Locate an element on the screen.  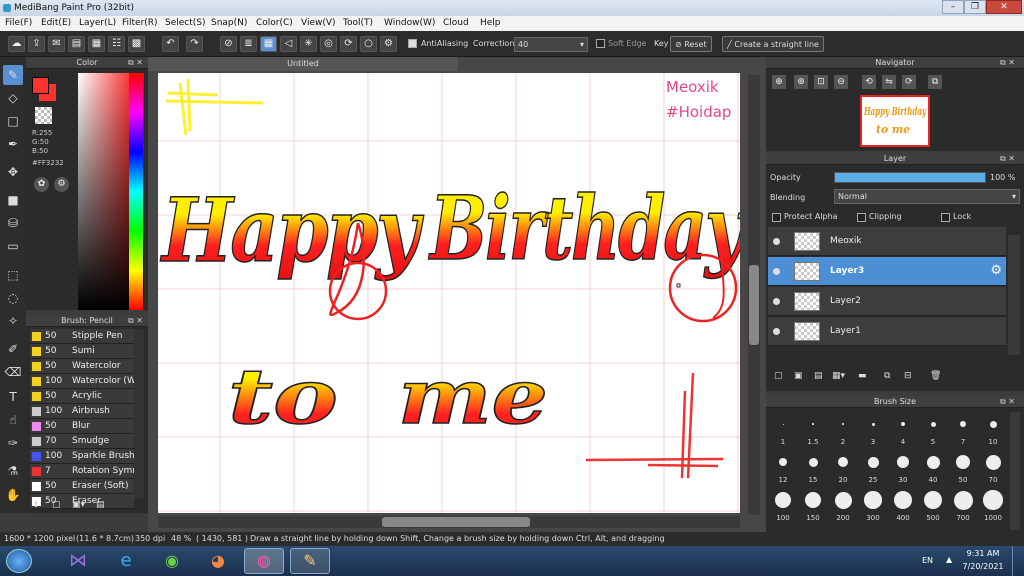
brush-list-item: 7 Rotation Symm is located at coordinates (82, 471).